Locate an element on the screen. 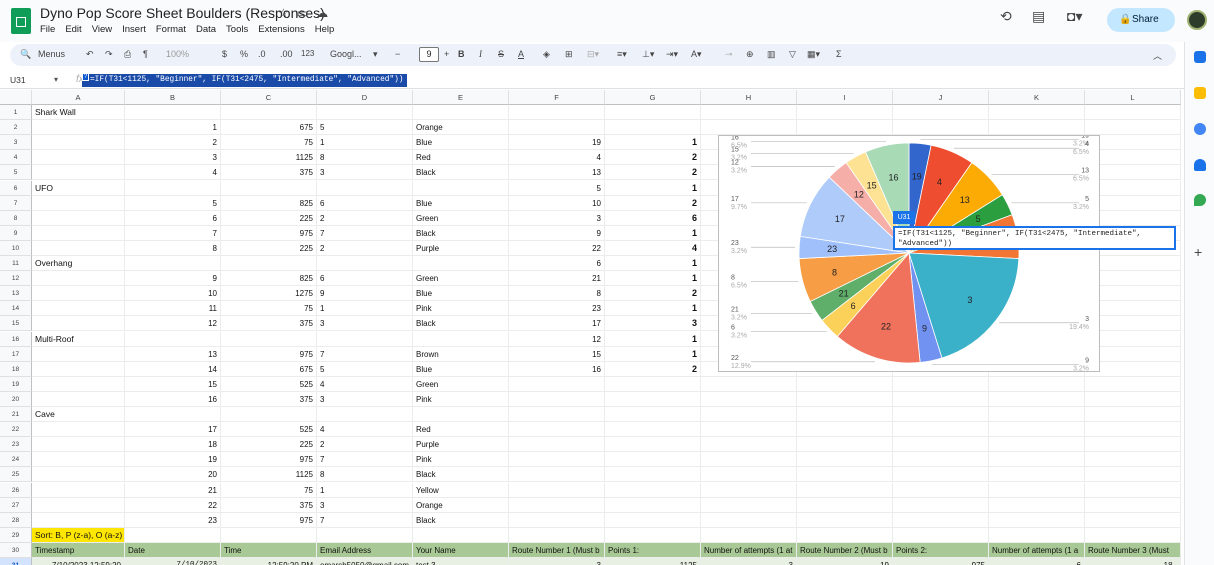 This screenshot has width=1214, height=565. cell-A20 is located at coordinates (78, 399).